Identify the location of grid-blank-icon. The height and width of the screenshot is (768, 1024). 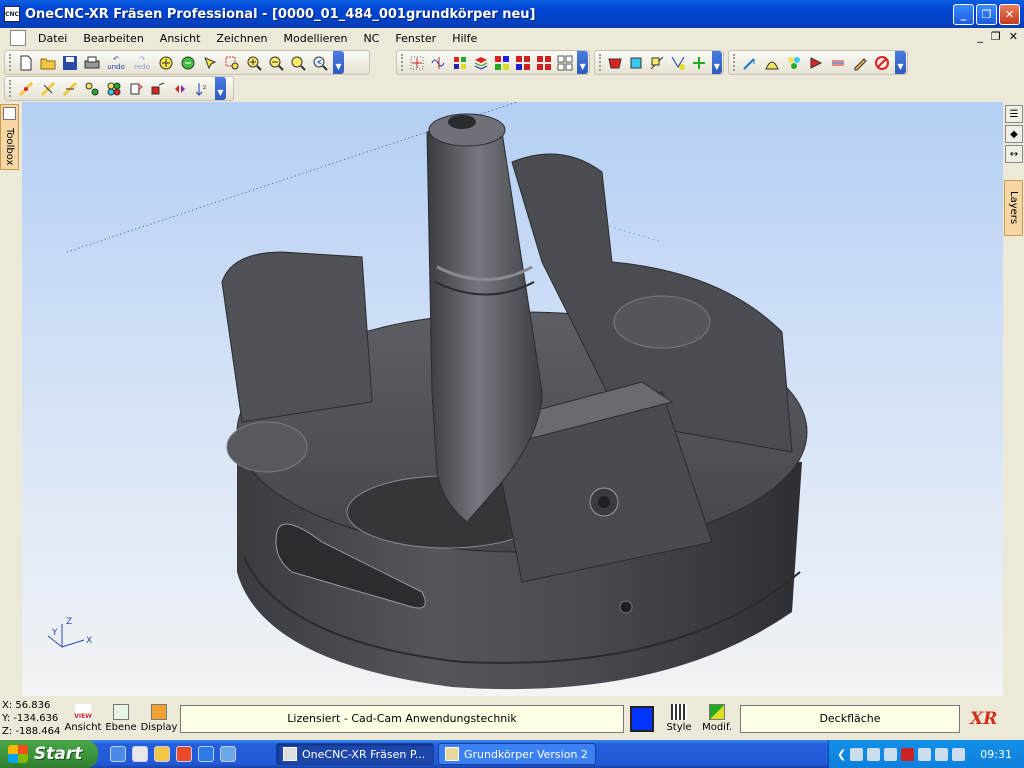
(564, 62).